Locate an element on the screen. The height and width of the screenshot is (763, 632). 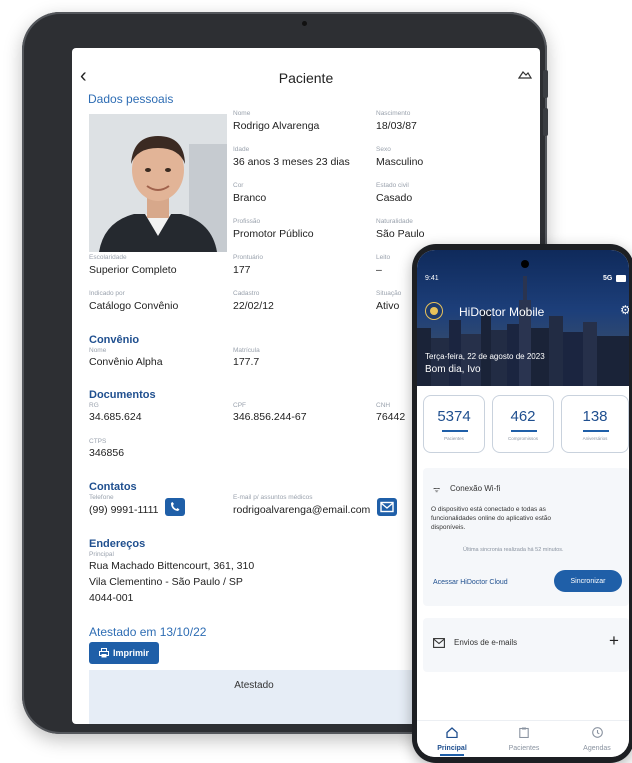
stat-label: Compromissos is located at coordinates (522, 438).